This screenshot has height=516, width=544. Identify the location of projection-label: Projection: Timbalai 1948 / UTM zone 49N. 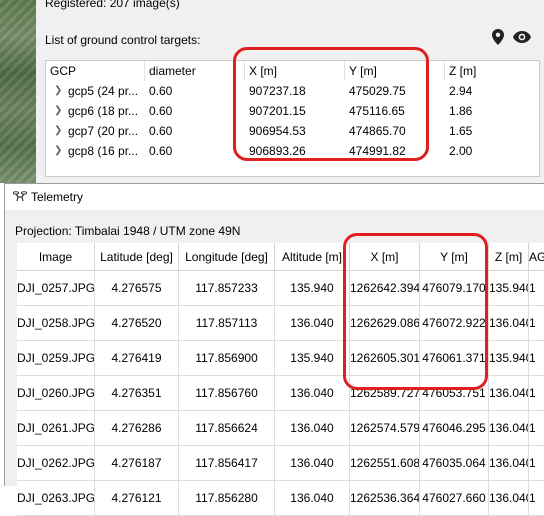
(128, 231).